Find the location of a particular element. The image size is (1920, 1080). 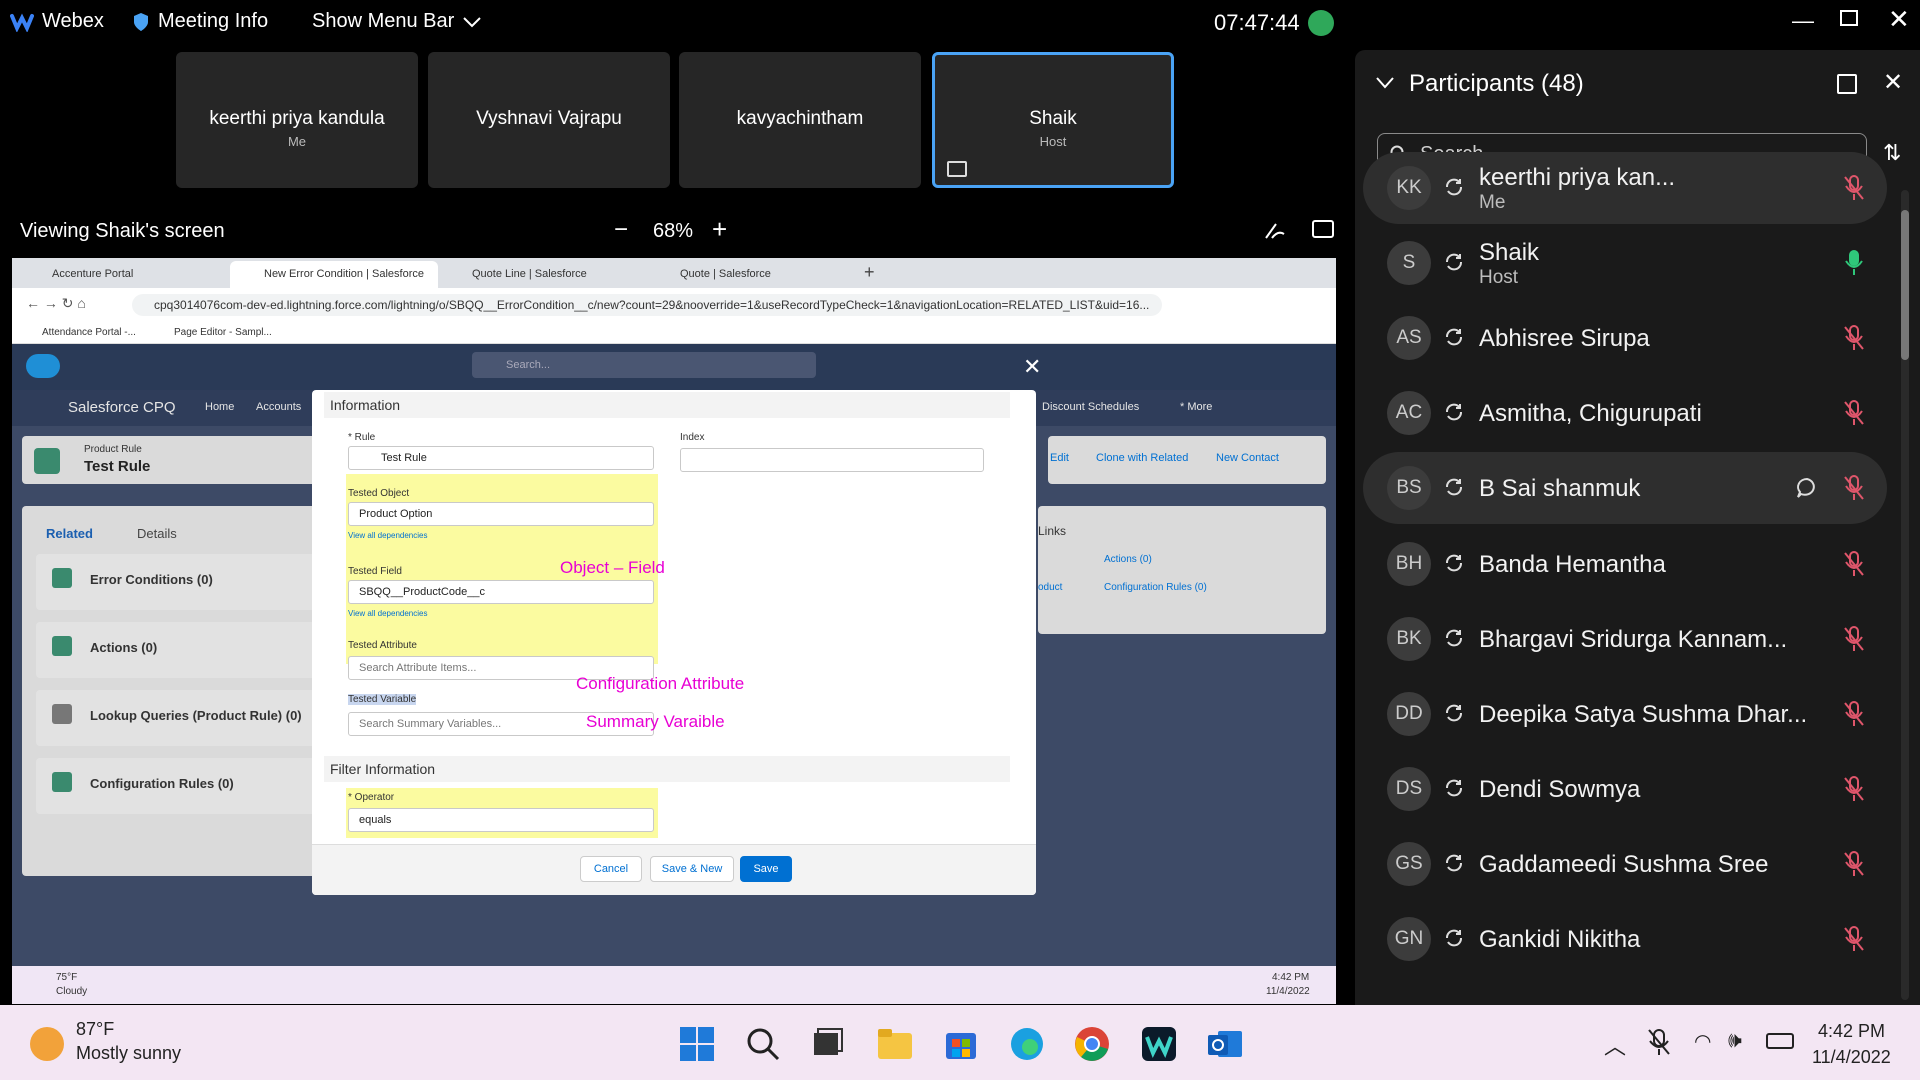

annotate-icon is located at coordinates (1275, 230).